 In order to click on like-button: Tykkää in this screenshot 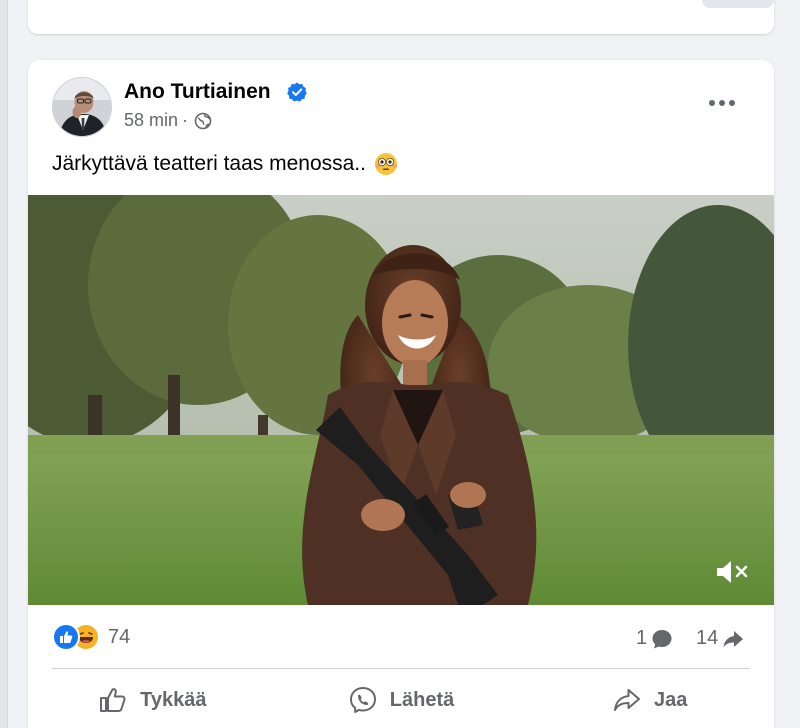, I will do `click(152, 700)`.